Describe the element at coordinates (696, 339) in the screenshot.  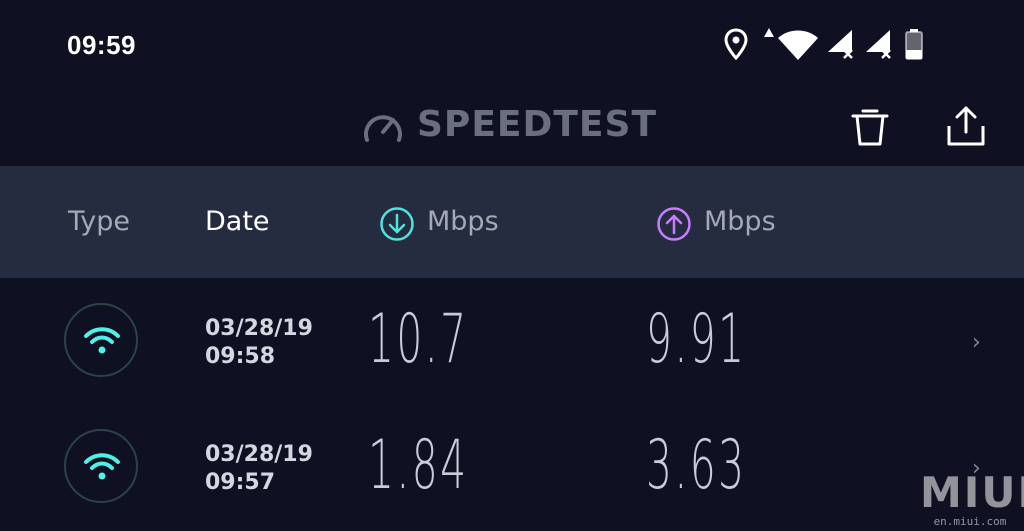
I see `upload-value: 9.91` at that location.